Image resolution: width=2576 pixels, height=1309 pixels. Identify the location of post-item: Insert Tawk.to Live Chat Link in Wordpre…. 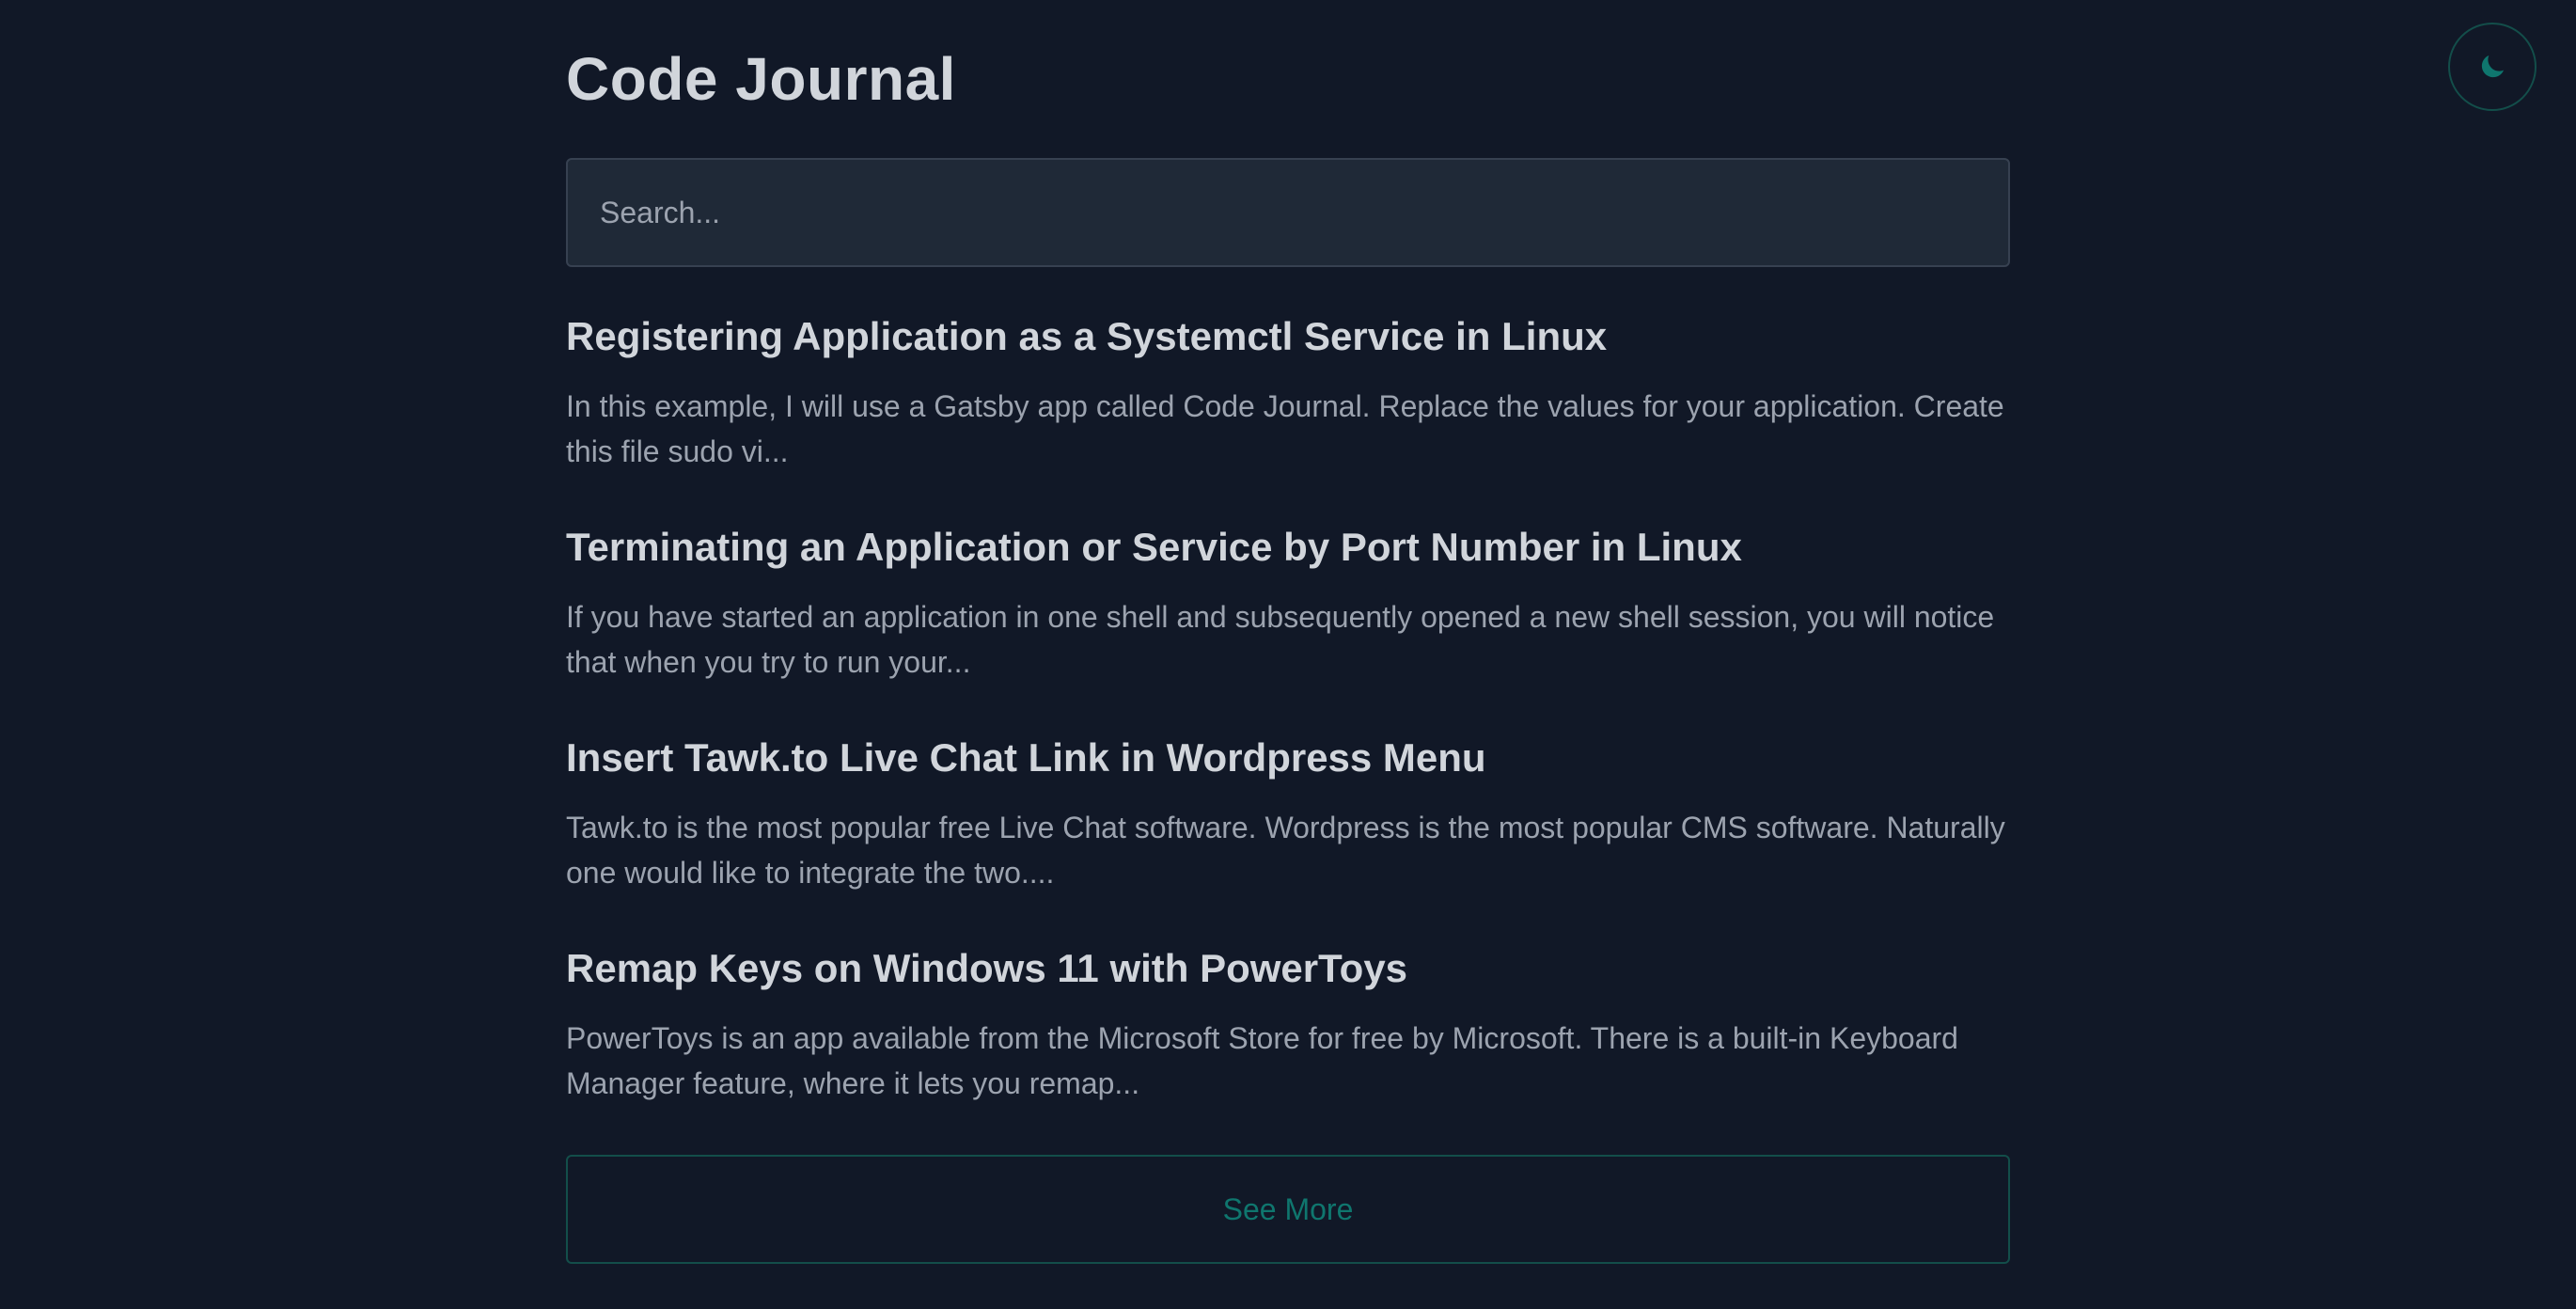
(1288, 813).